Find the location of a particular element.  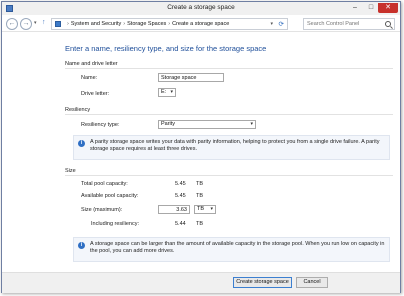

window-title: Create a storage space is located at coordinates (201, 7).